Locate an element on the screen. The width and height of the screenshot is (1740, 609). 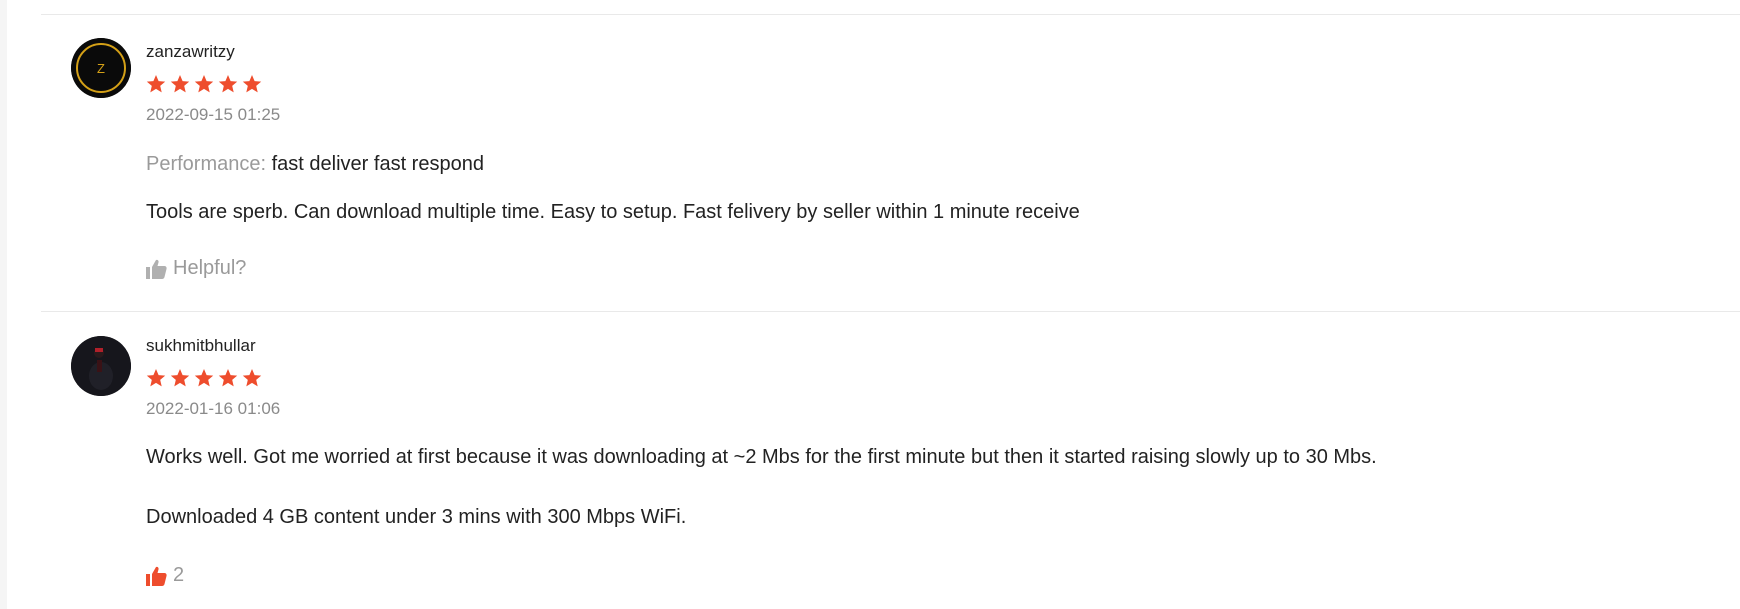
avatar-logo-icon: Z is located at coordinates (101, 68).